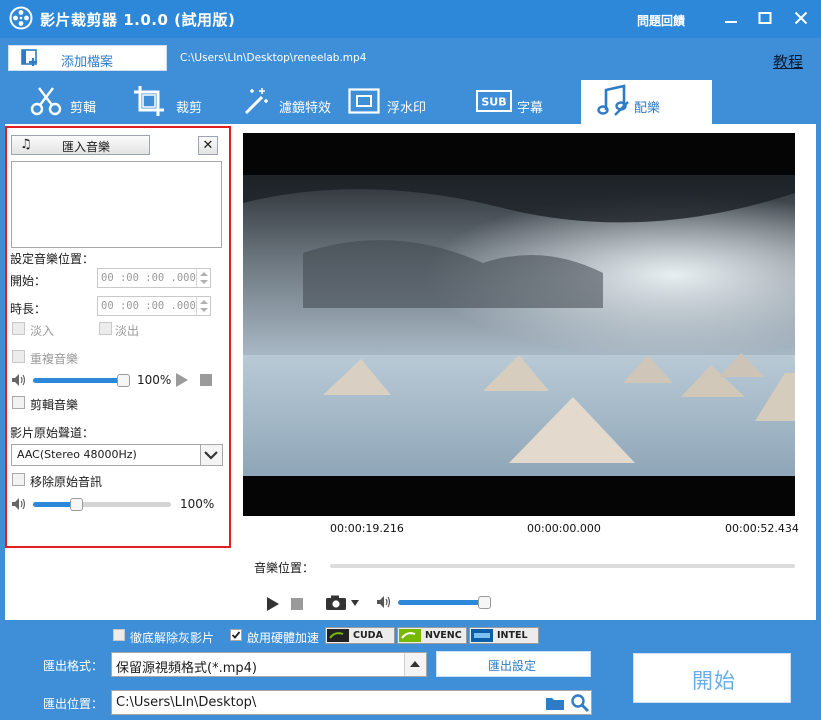 Image resolution: width=821 pixels, height=720 pixels. Describe the element at coordinates (127, 331) in the screenshot. I see `fade-out-label: 淡出` at that location.